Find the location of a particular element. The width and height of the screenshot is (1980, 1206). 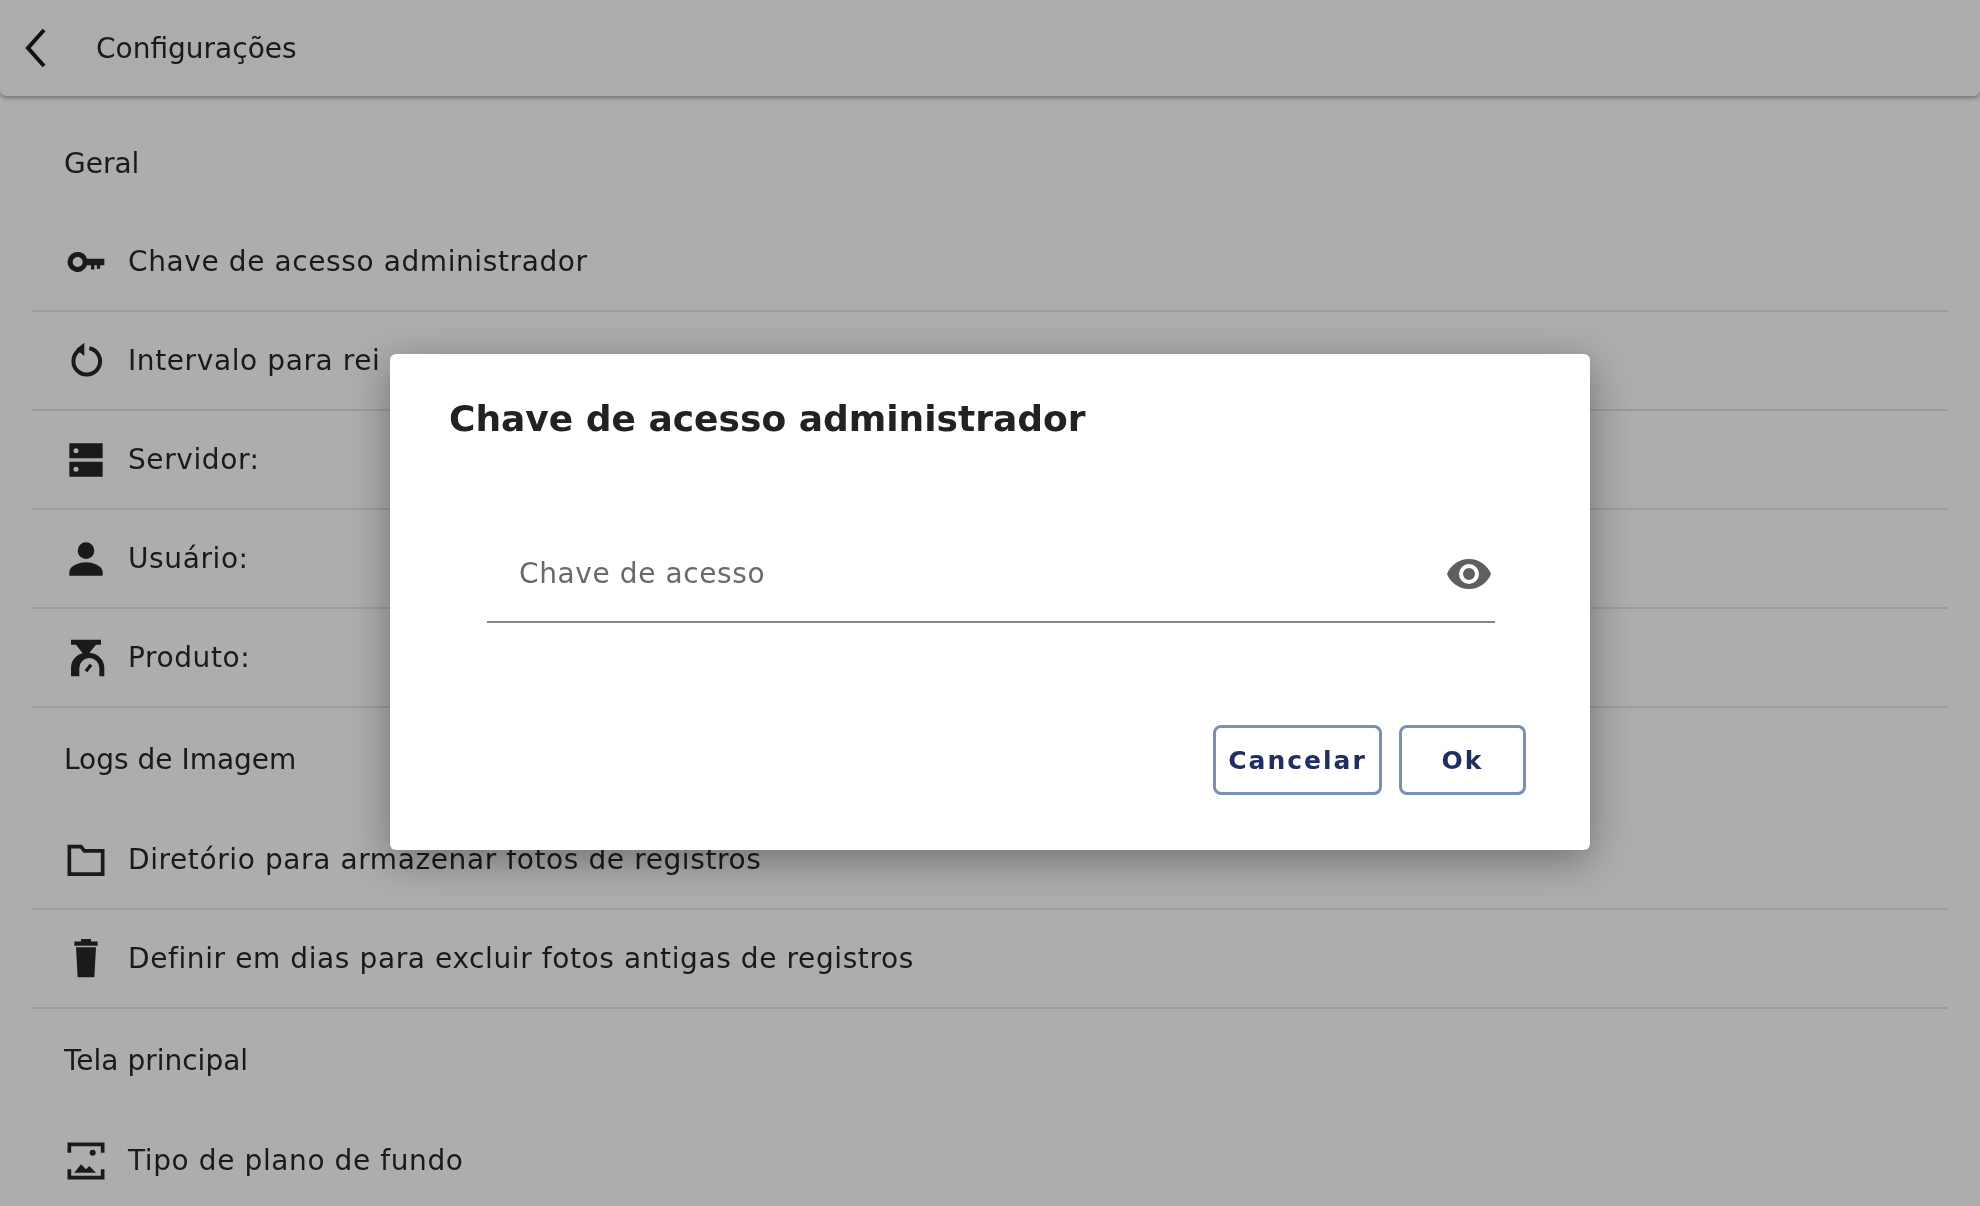

setting-item: Definir em dias para excluir fotos antigas de registros is located at coordinates (521, 958).